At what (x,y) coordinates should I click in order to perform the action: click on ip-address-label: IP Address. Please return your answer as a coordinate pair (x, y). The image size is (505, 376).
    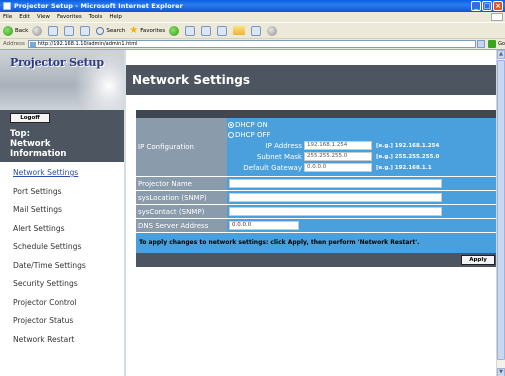
    Looking at the image, I should click on (283, 145).